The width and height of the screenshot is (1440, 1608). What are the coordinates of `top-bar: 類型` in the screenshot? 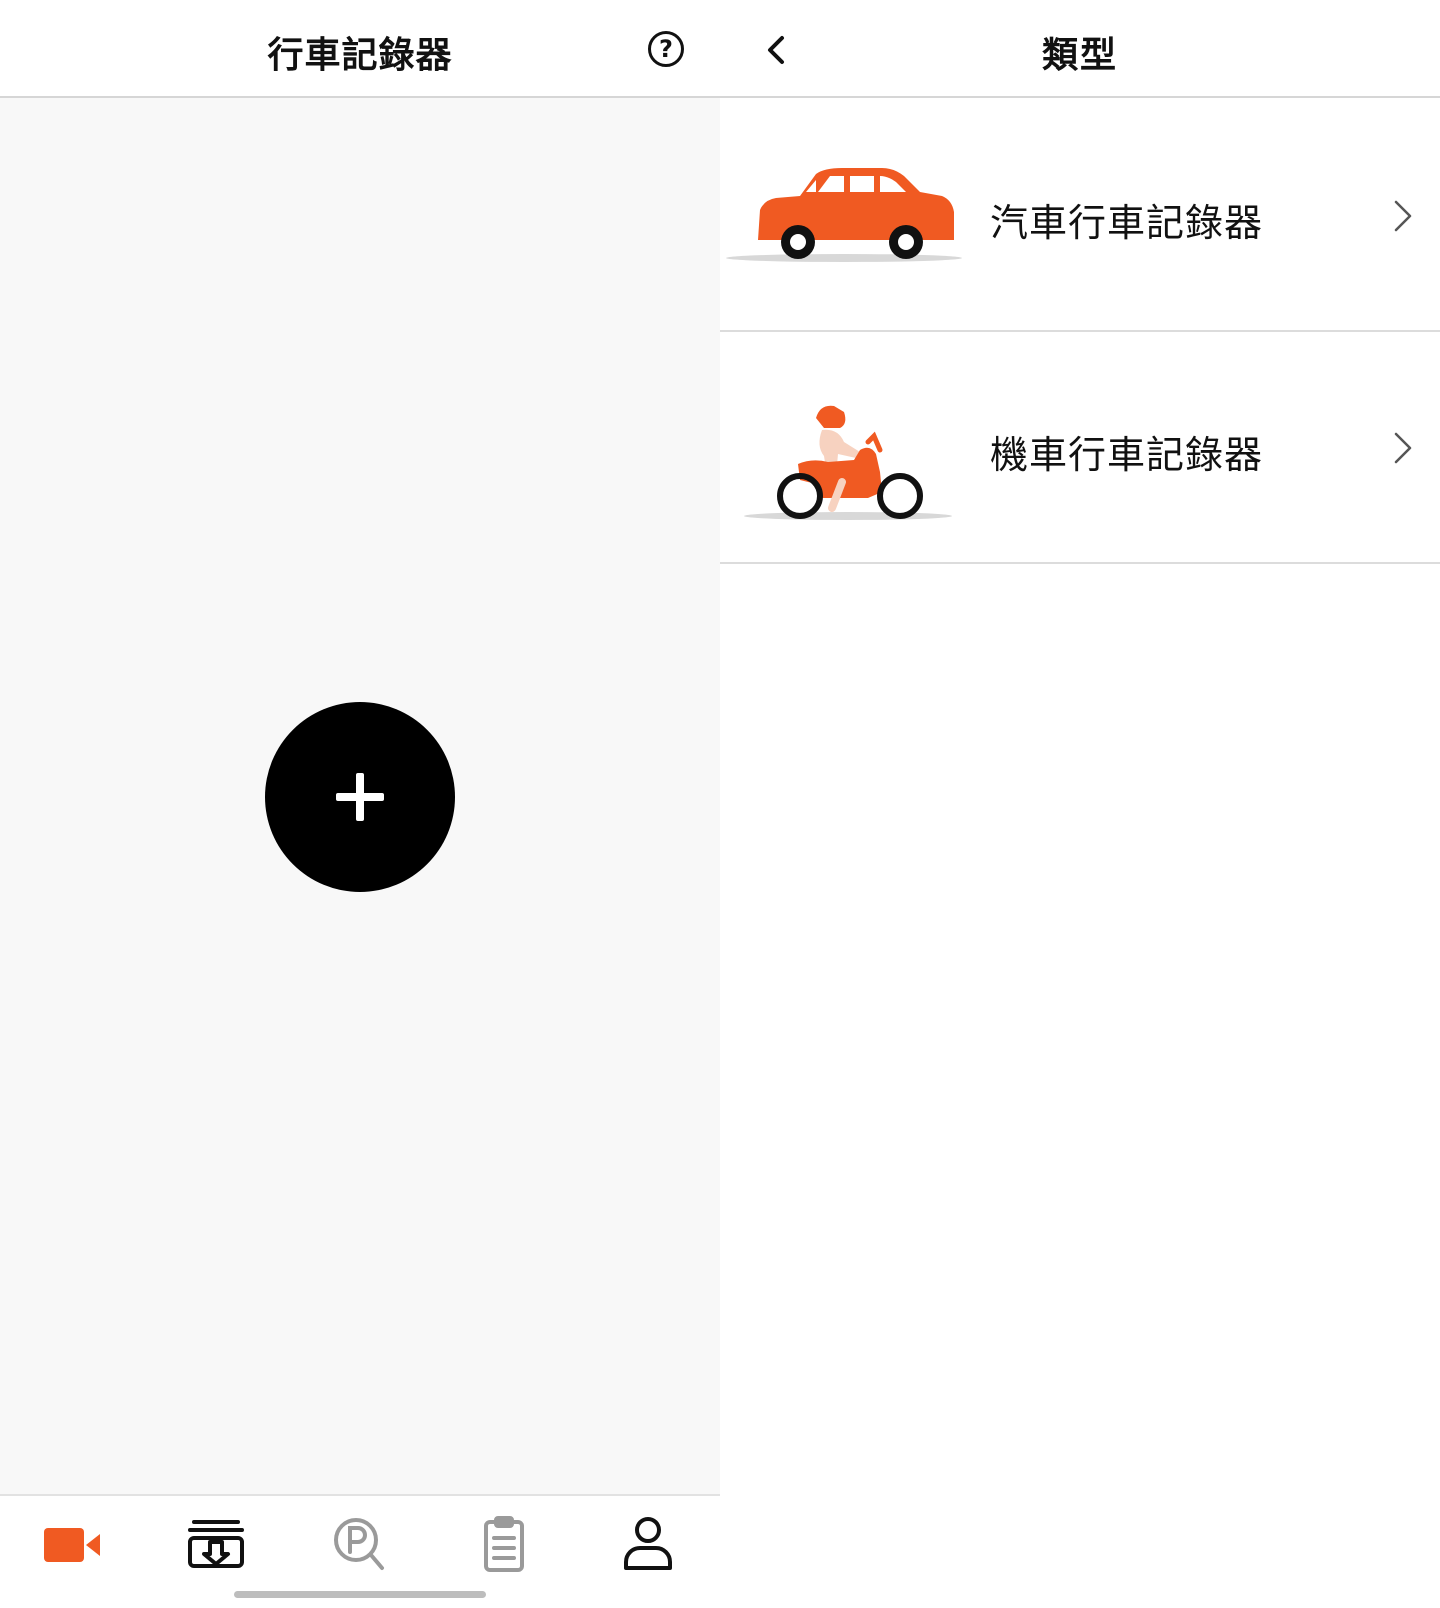 It's located at (1080, 49).